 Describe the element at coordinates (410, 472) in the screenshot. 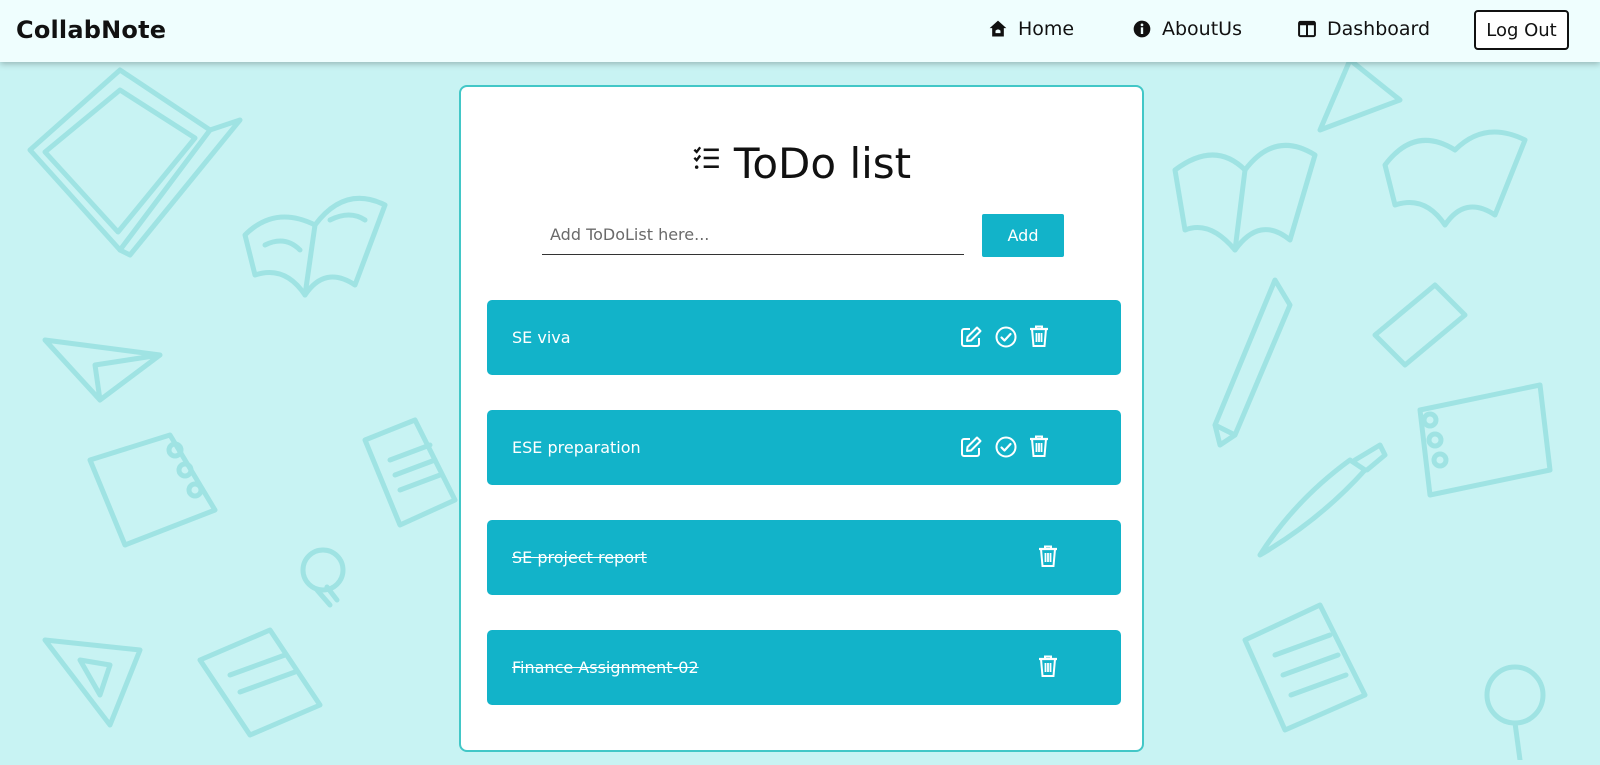

I see `document-doodle` at that location.